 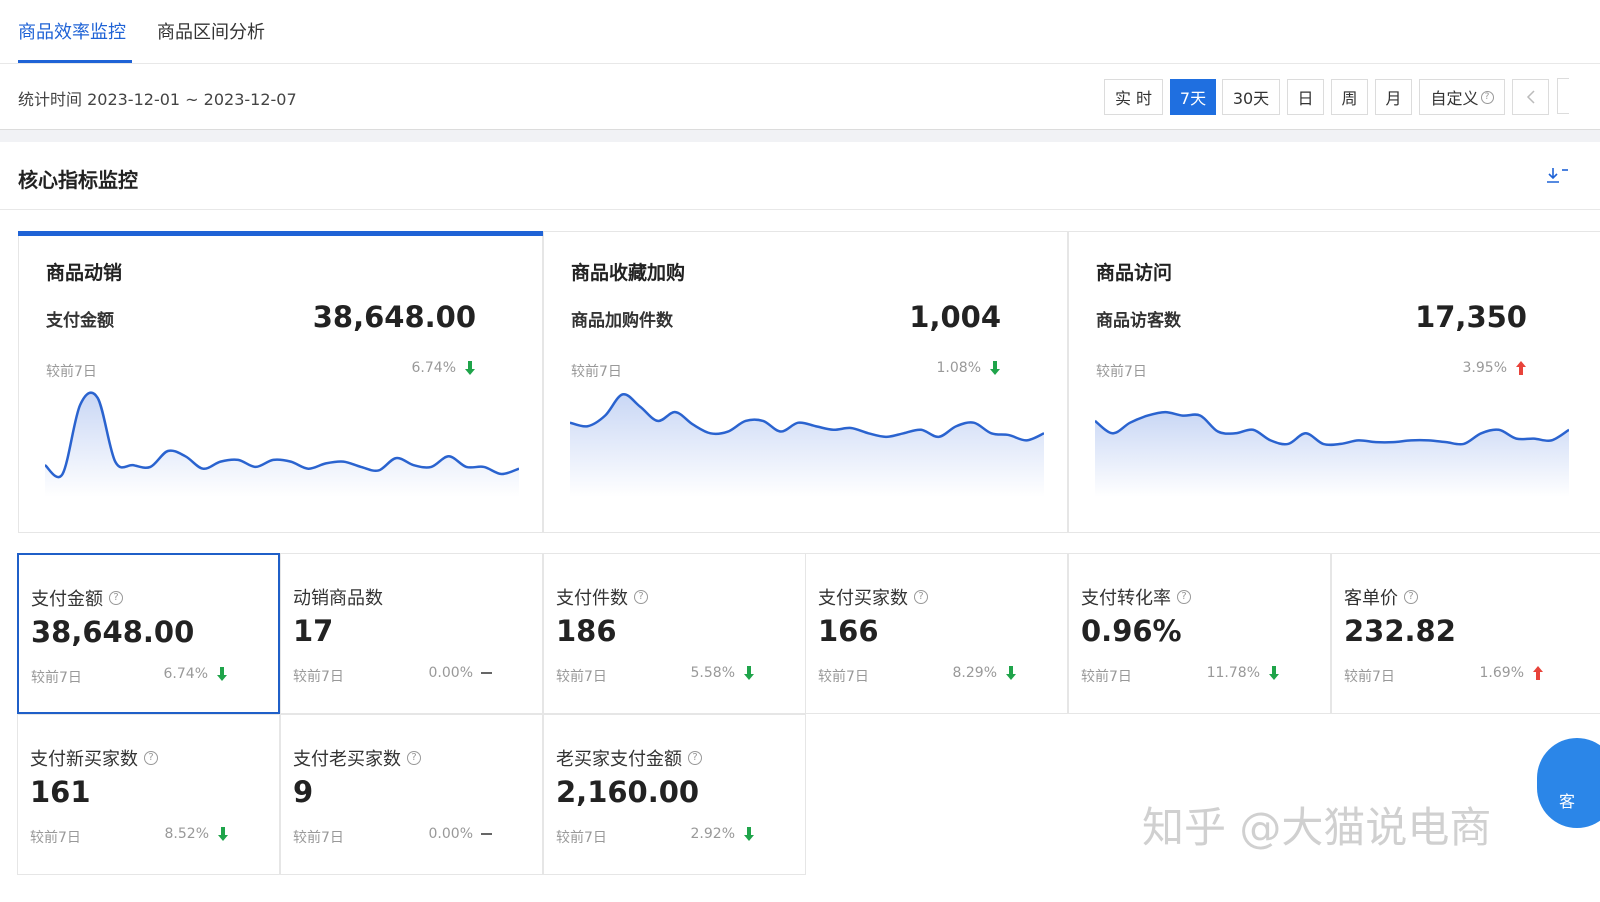 I want to click on change-percent: 6.74%, so click(x=196, y=674).